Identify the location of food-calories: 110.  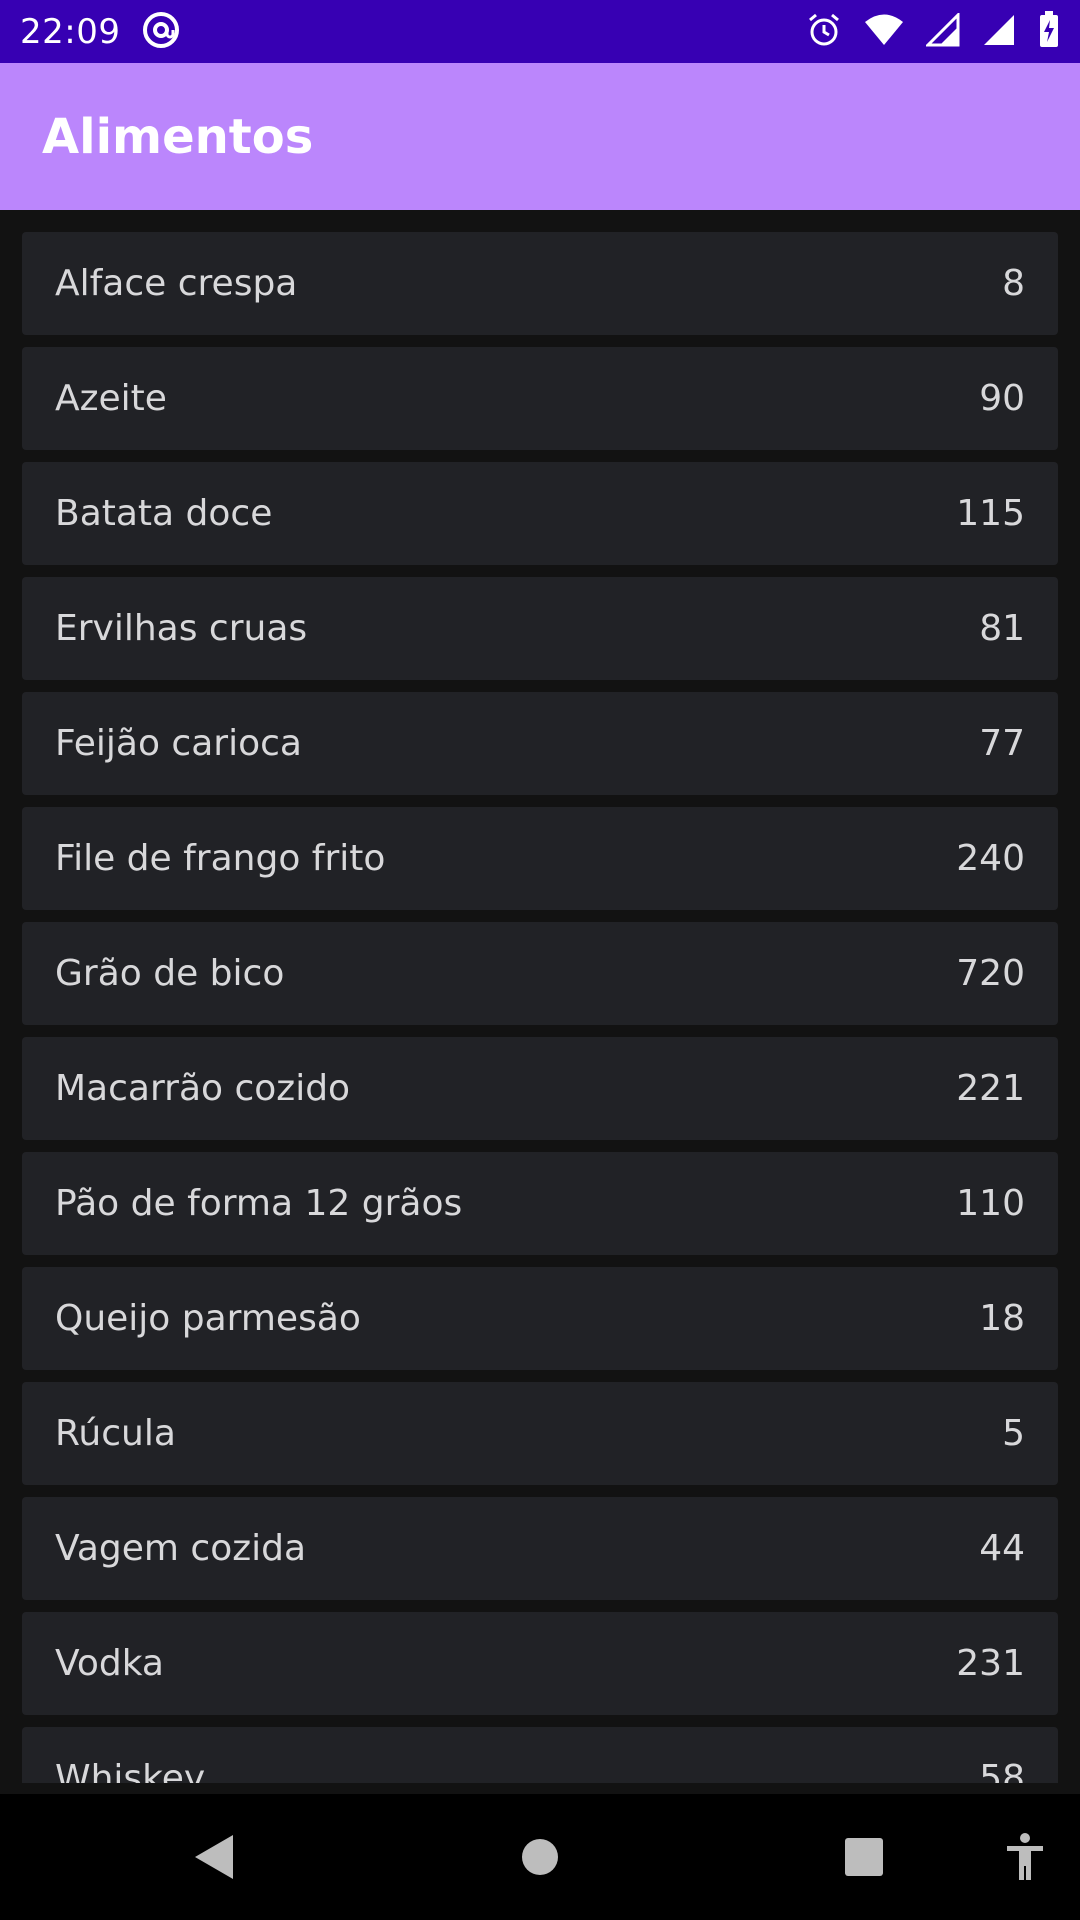
(990, 1203).